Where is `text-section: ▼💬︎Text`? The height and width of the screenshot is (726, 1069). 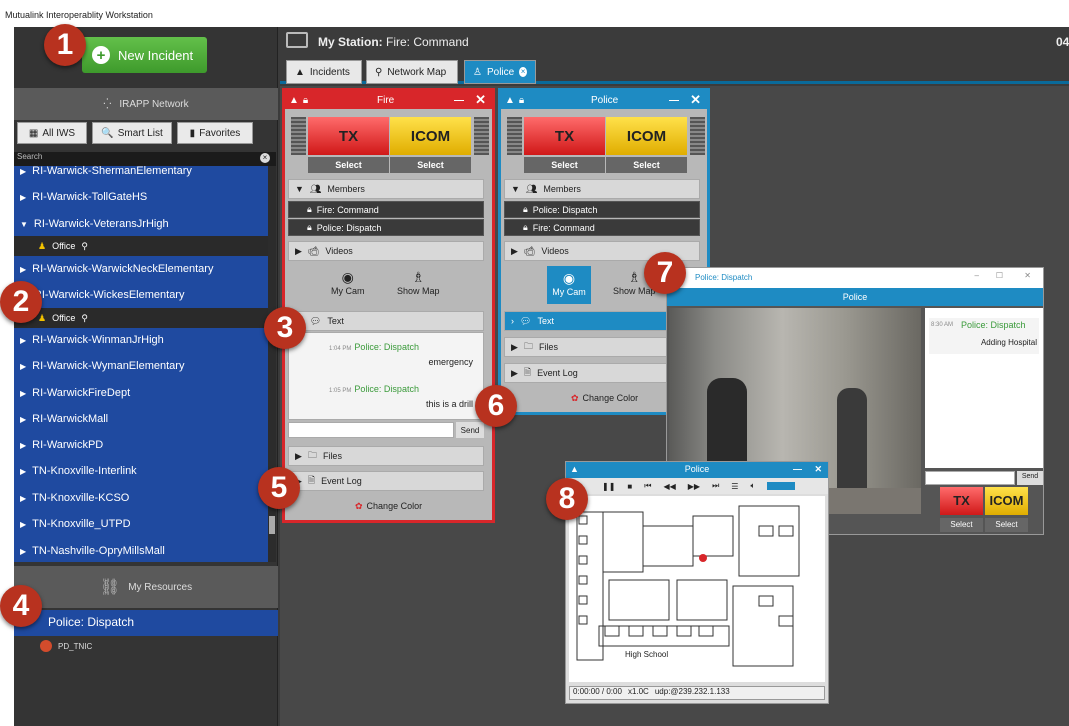
text-section: ▼💬︎Text is located at coordinates (386, 321).